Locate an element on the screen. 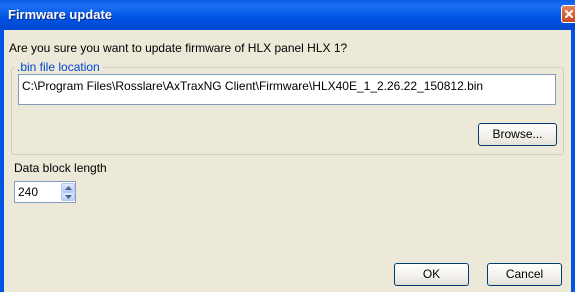 The width and height of the screenshot is (575, 292). close-button is located at coordinates (568, 14).